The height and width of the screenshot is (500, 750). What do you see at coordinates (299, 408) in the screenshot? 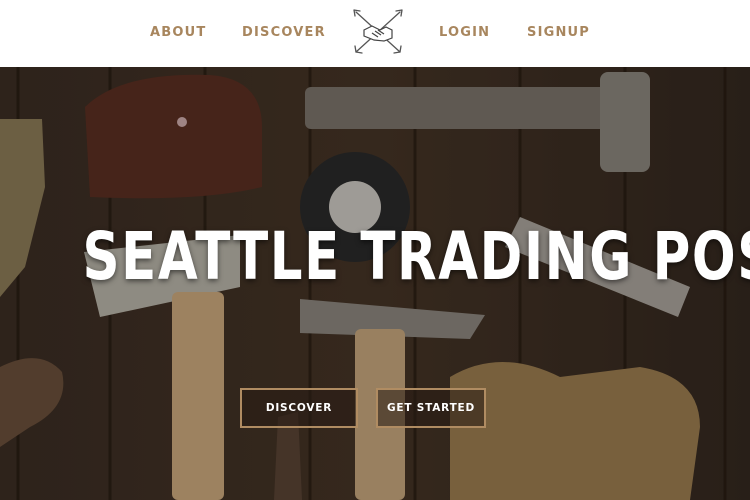
I see `discover-button: DISCOVER` at bounding box center [299, 408].